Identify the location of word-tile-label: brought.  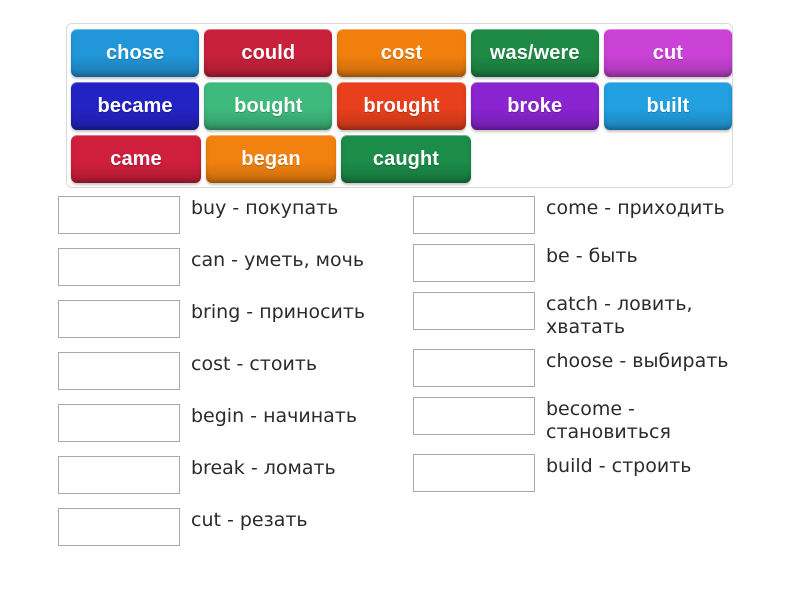
(401, 106).